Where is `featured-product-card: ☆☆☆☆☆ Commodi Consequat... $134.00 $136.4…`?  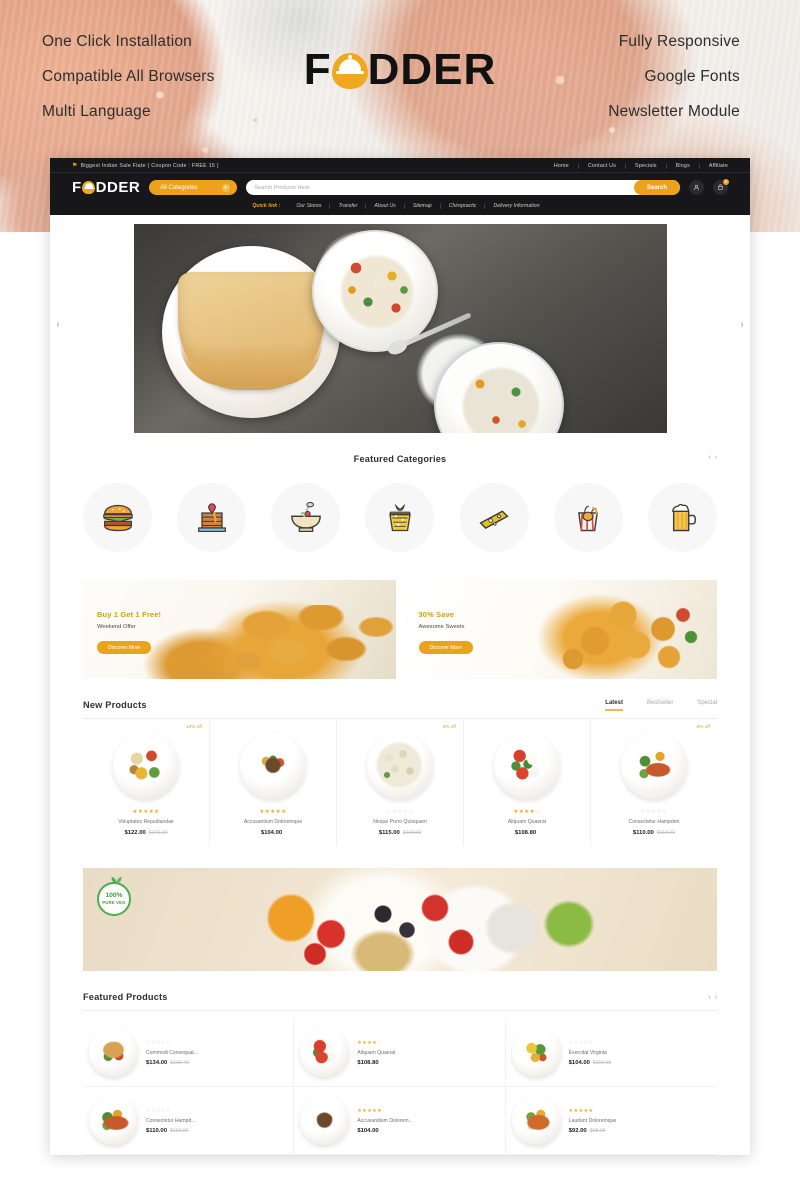 featured-product-card: ☆☆☆☆☆ Commodi Consequat... $134.00 $136.4… is located at coordinates (189, 1053).